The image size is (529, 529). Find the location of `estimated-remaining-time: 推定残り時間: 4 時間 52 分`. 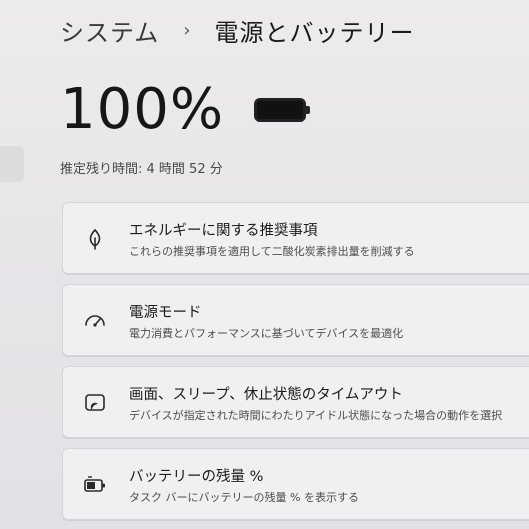

estimated-remaining-time: 推定残り時間: 4 時間 52 分 is located at coordinates (141, 169).